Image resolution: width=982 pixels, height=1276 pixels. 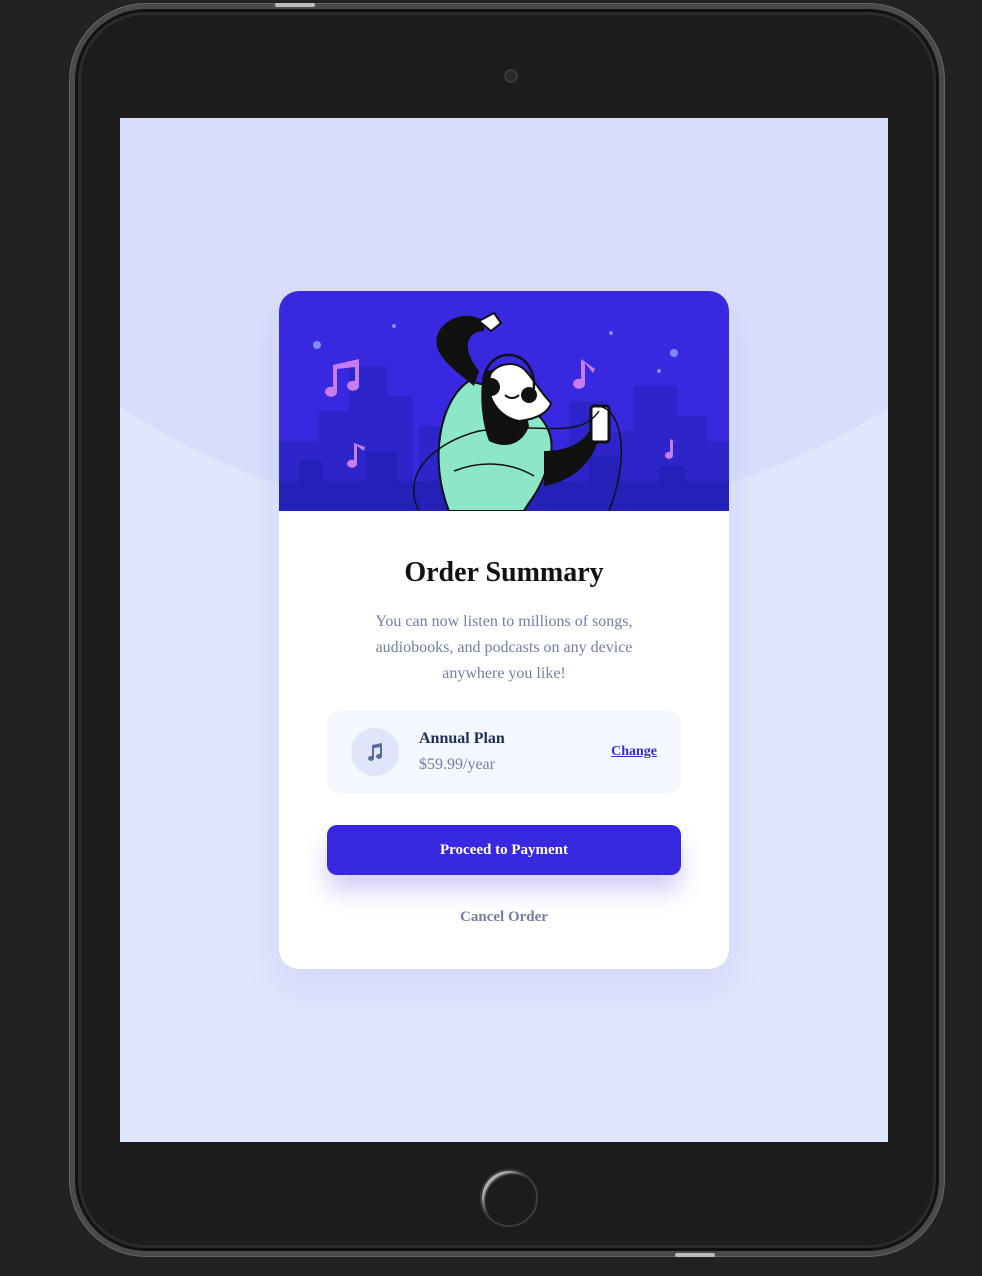 What do you see at coordinates (634, 752) in the screenshot?
I see `change-plan-link: Change` at bounding box center [634, 752].